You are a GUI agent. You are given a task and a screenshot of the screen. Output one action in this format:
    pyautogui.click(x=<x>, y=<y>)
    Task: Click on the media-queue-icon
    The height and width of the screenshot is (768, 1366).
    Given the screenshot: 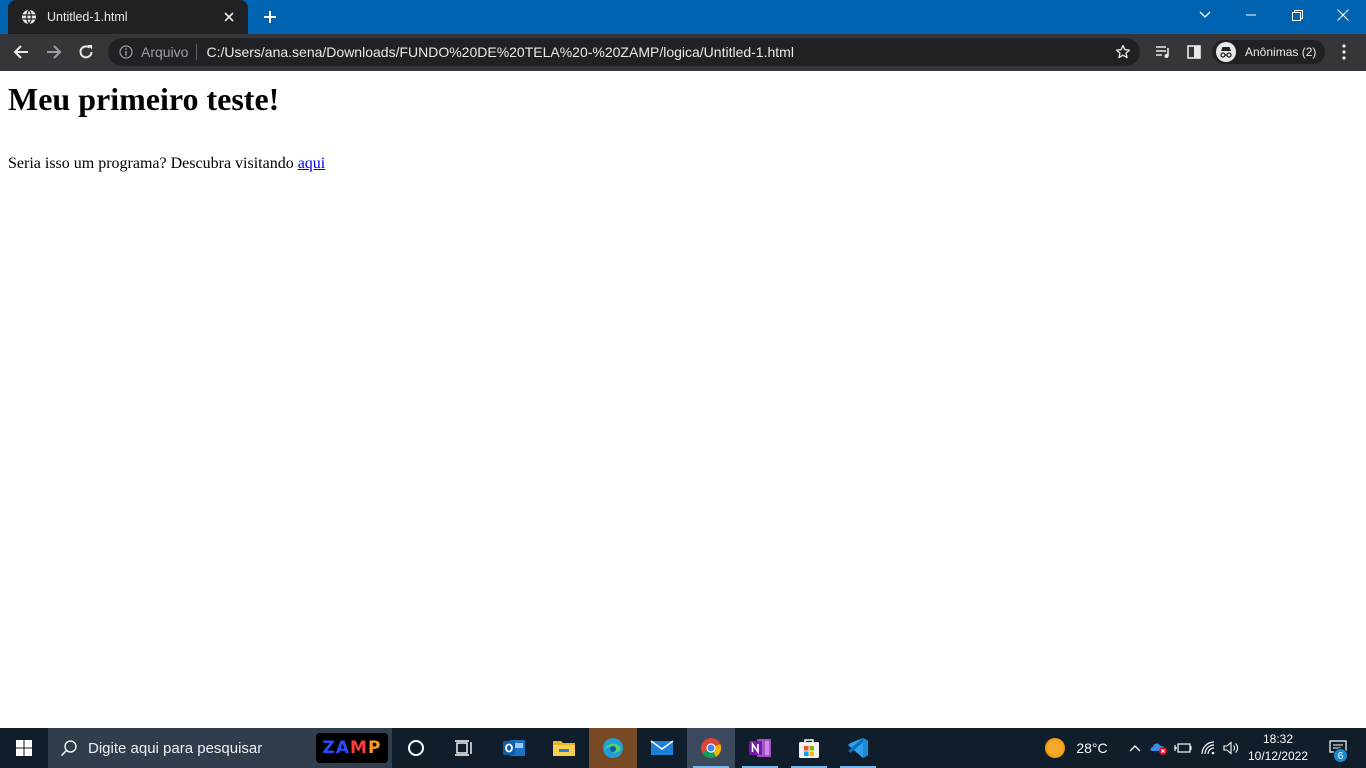 What is the action you would take?
    pyautogui.click(x=1163, y=52)
    